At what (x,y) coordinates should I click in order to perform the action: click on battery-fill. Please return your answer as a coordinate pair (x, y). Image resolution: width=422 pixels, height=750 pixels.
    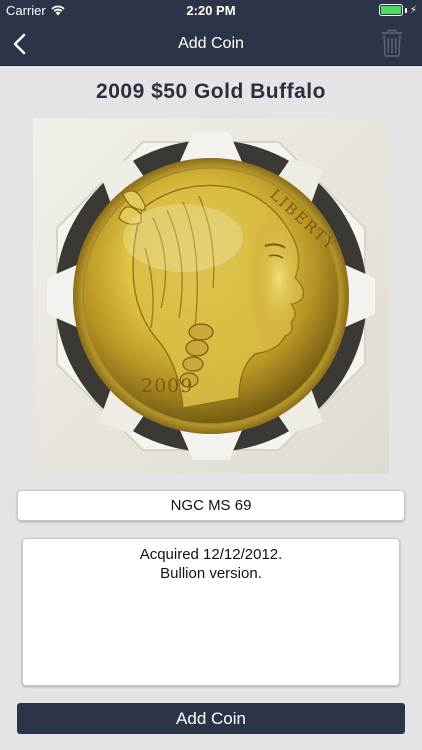
    Looking at the image, I should click on (390, 10).